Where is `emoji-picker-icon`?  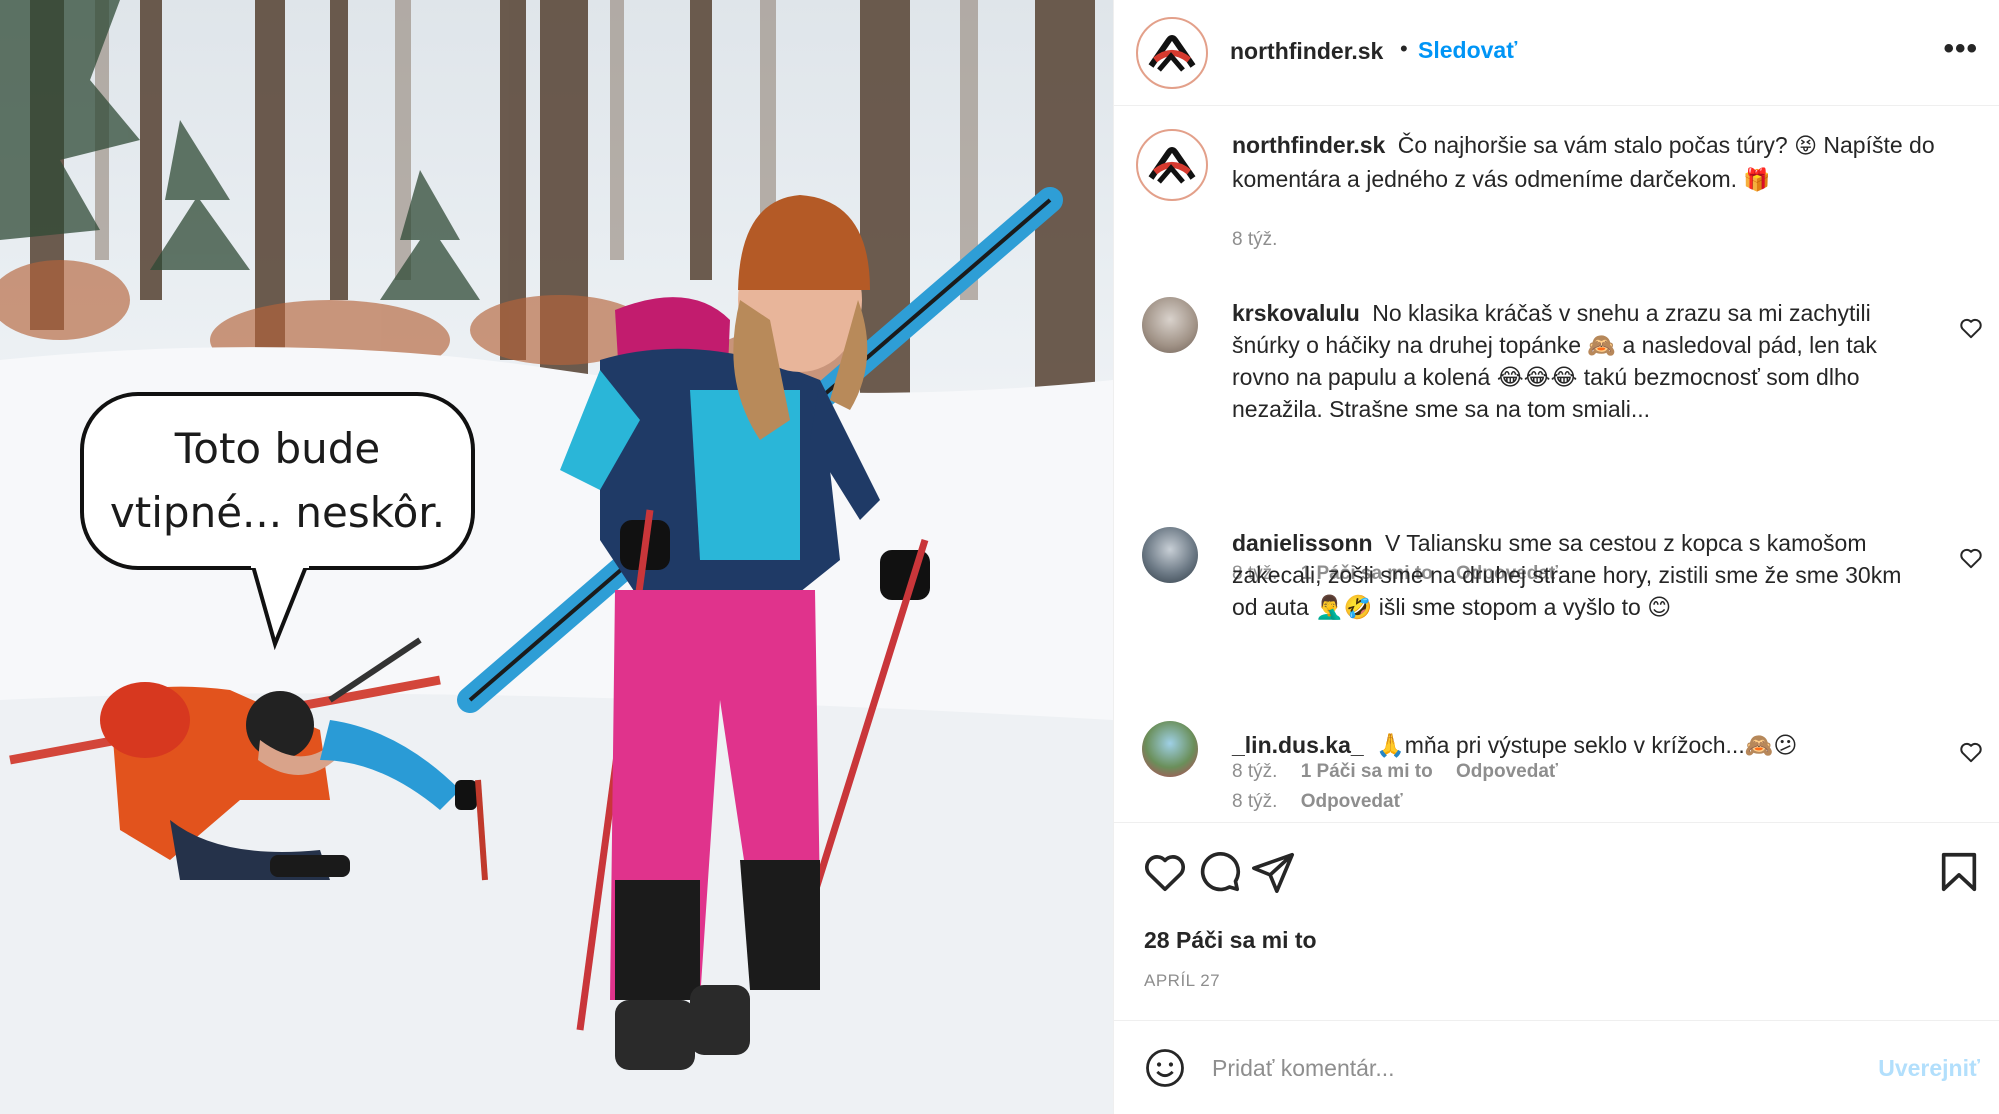
emoji-picker-icon is located at coordinates (1165, 1068).